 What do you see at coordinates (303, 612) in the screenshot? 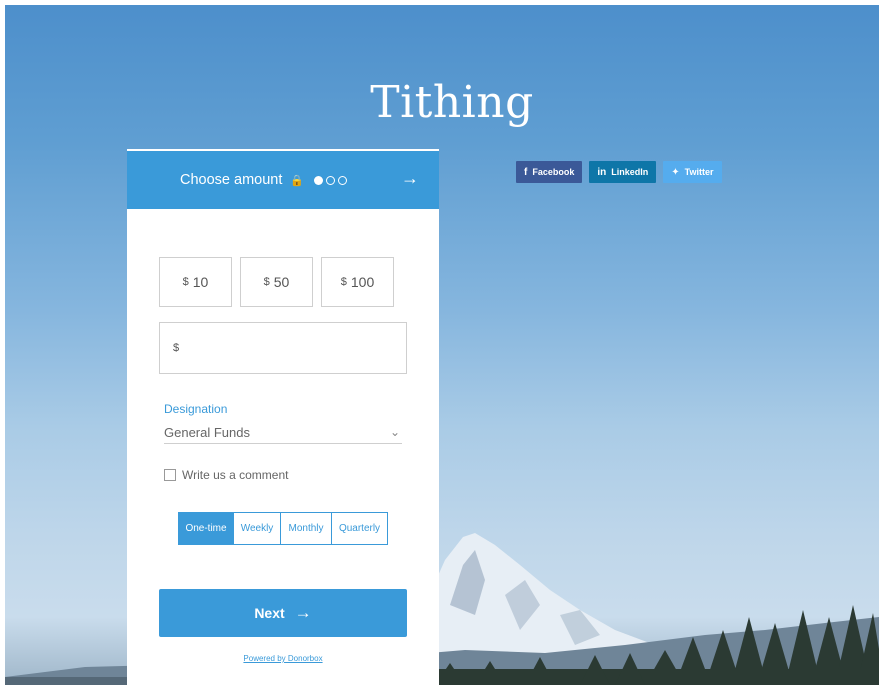
I see `arrow-right-icon: →` at bounding box center [303, 612].